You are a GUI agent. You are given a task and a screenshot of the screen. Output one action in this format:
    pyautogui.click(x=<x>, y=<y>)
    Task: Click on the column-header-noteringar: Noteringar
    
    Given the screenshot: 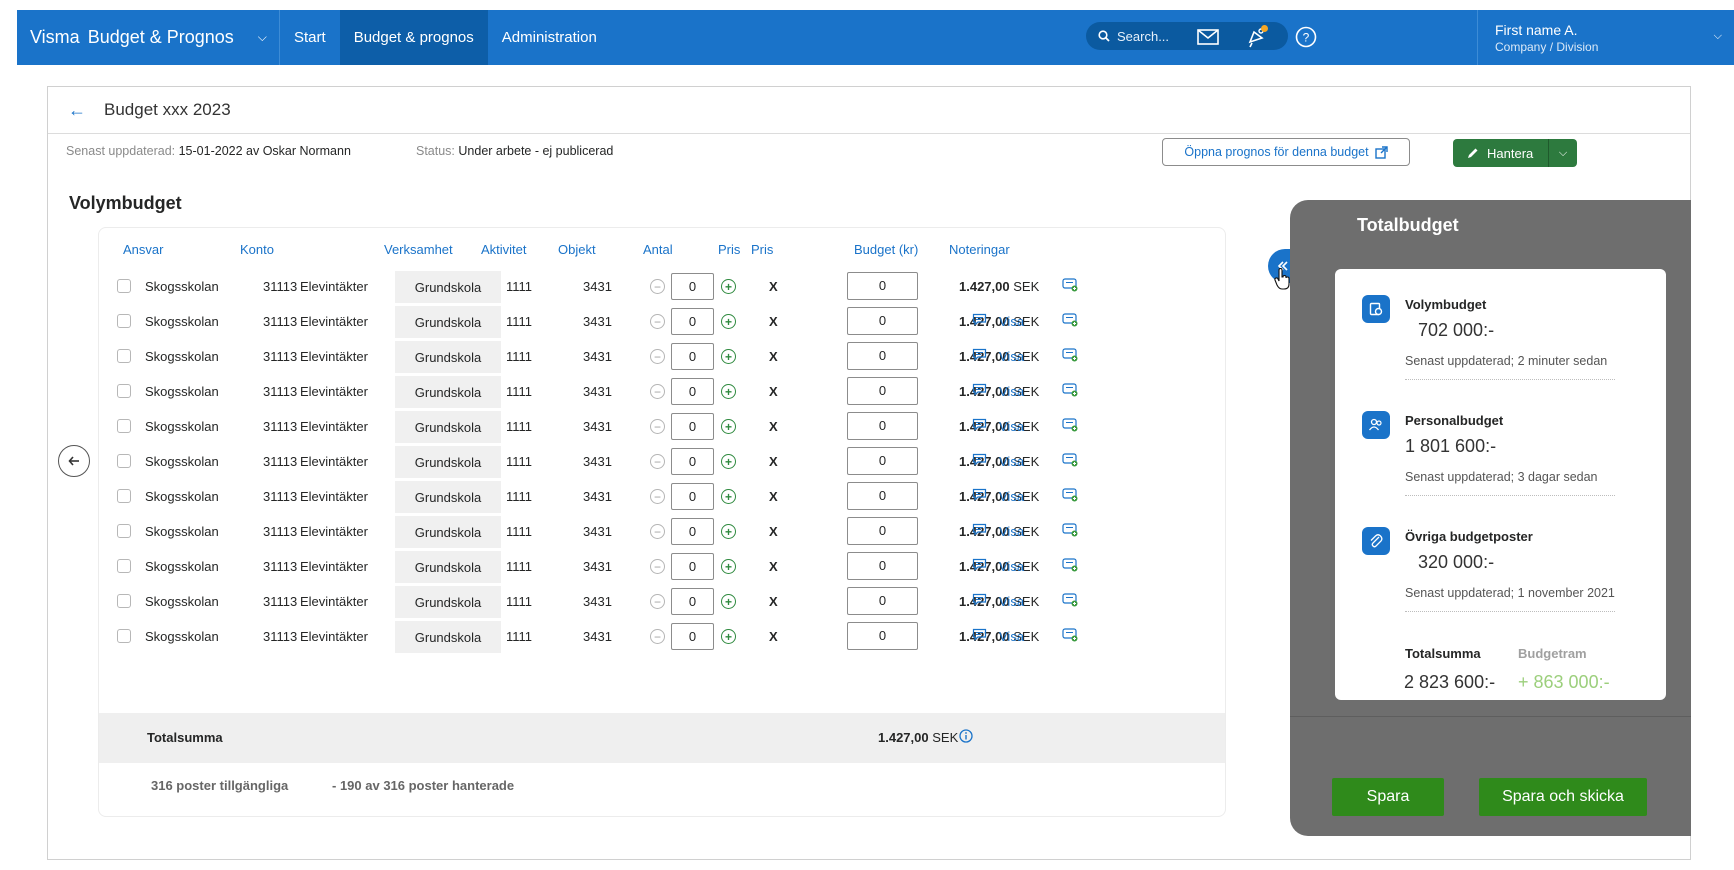 What is the action you would take?
    pyautogui.click(x=979, y=249)
    